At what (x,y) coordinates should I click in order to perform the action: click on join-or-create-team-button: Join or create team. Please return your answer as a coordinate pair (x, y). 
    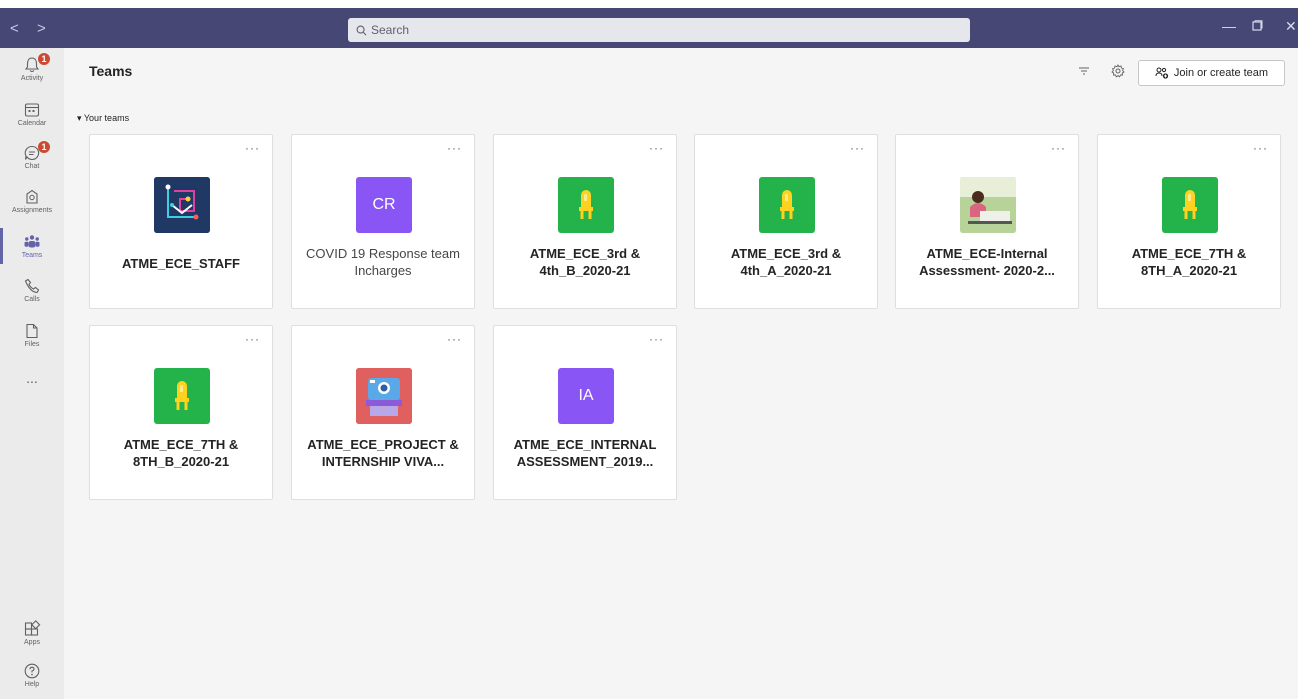
    Looking at the image, I should click on (1211, 73).